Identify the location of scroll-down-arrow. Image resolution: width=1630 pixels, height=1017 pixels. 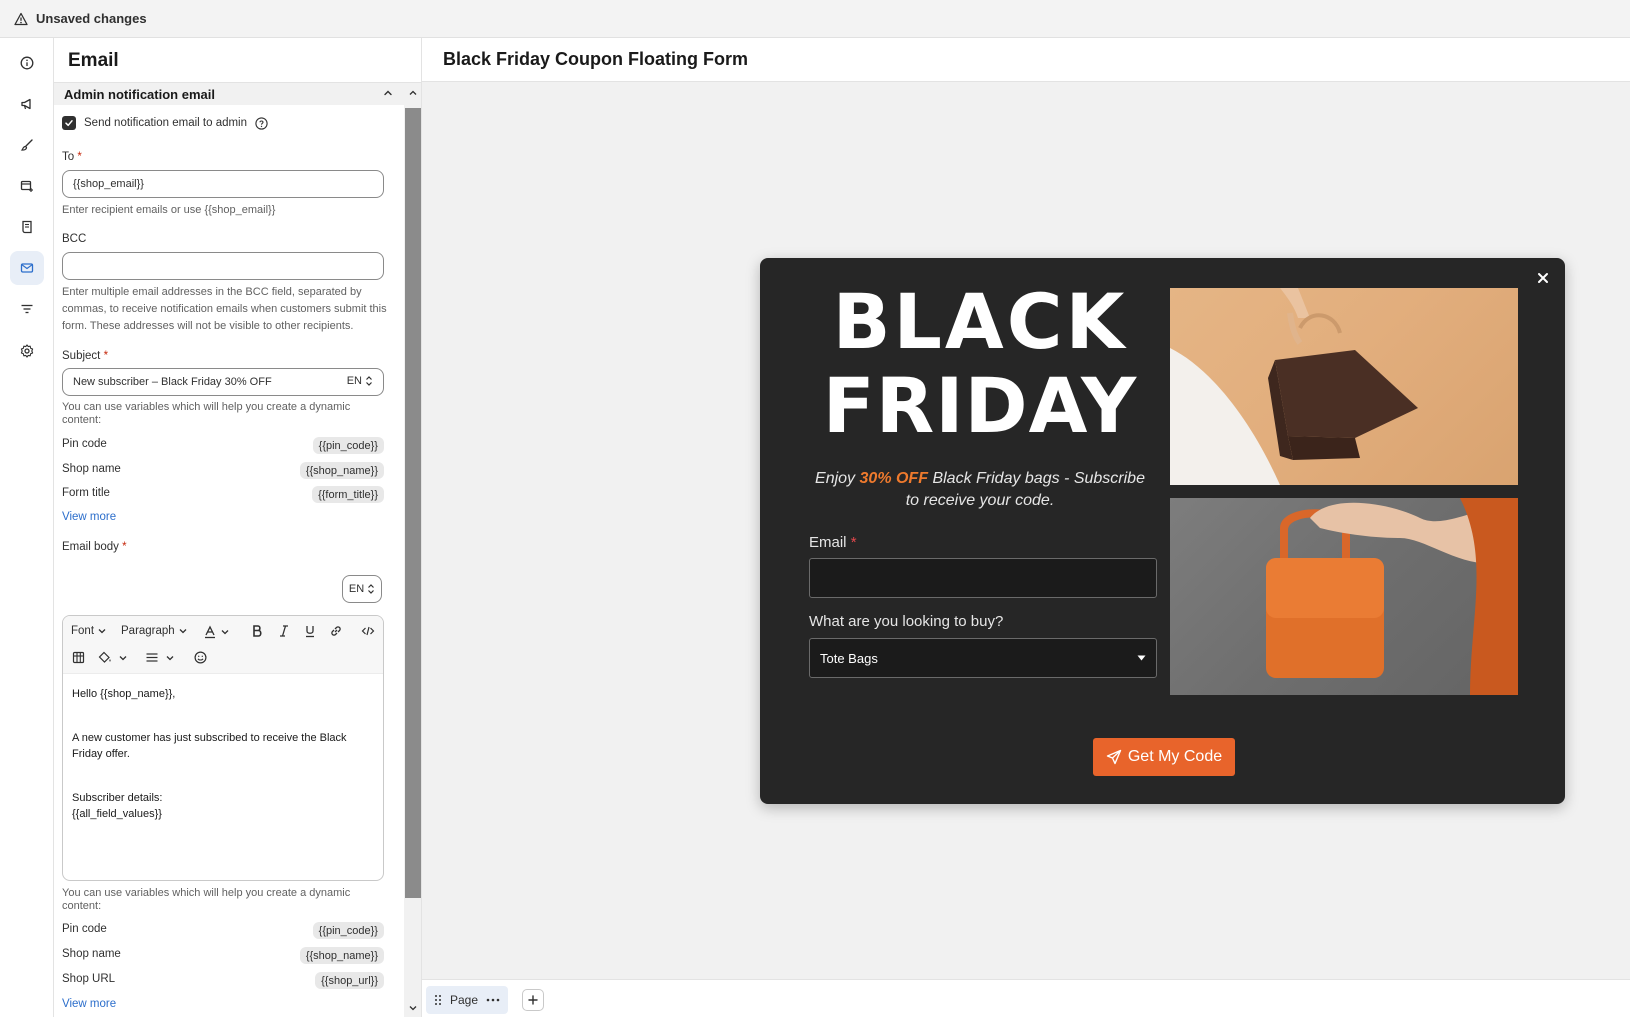
(413, 1008).